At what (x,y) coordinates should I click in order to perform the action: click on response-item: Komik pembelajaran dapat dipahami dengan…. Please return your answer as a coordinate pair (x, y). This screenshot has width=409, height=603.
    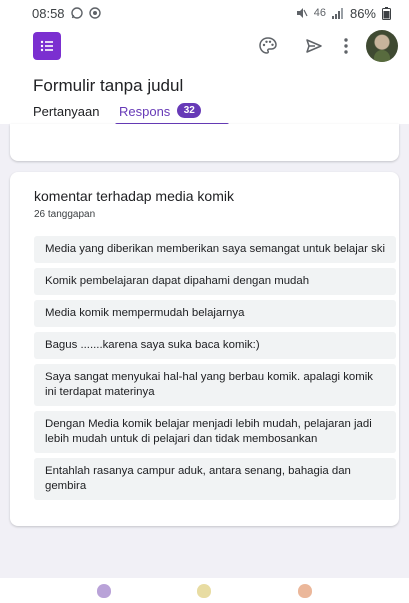
    Looking at the image, I should click on (215, 281).